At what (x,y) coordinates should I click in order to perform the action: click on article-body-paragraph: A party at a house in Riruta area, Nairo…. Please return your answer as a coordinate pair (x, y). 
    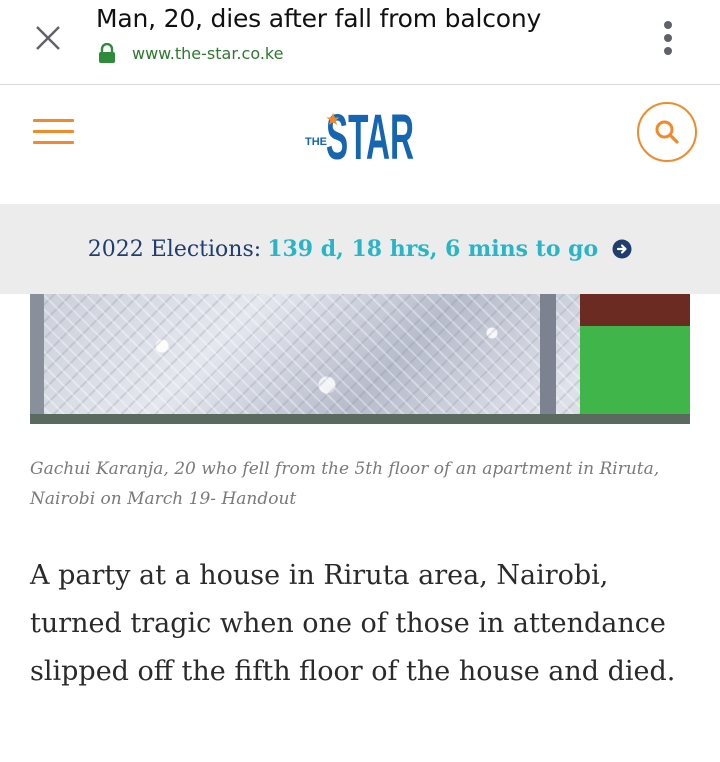
    Looking at the image, I should click on (353, 623).